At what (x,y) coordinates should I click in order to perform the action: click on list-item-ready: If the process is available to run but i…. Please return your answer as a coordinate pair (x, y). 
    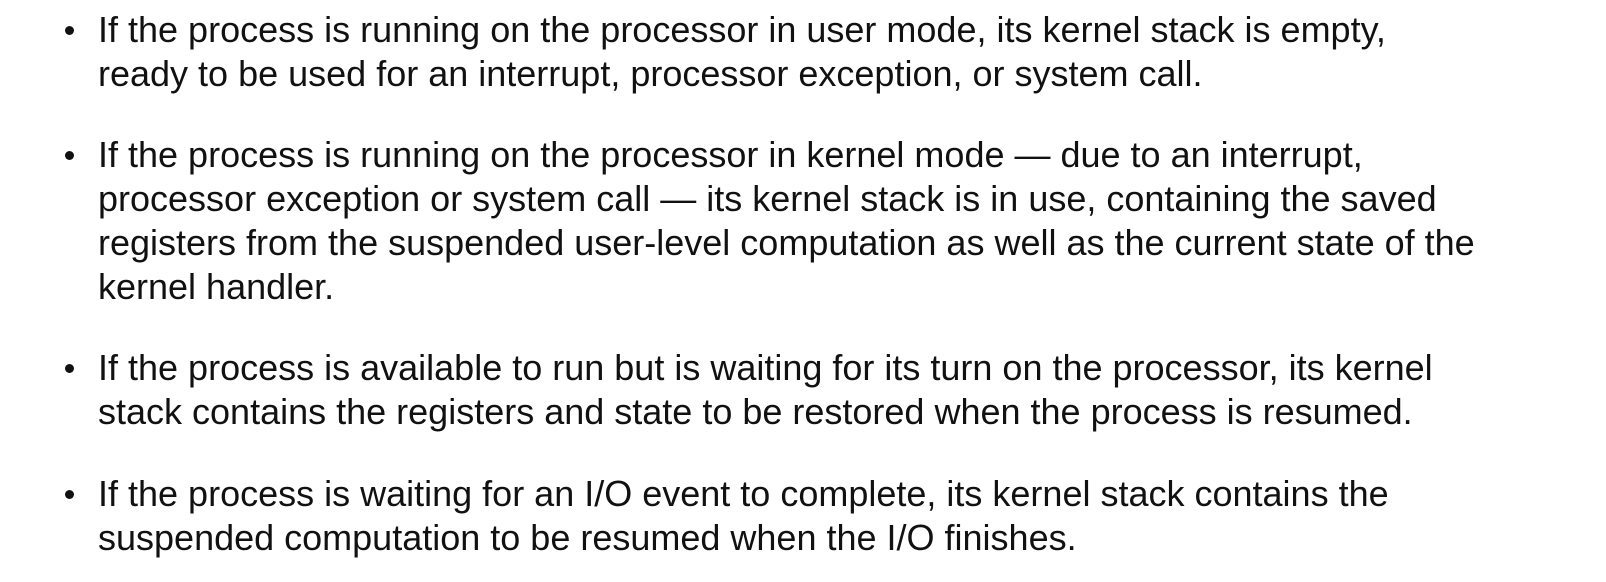
    Looking at the image, I should click on (831, 390).